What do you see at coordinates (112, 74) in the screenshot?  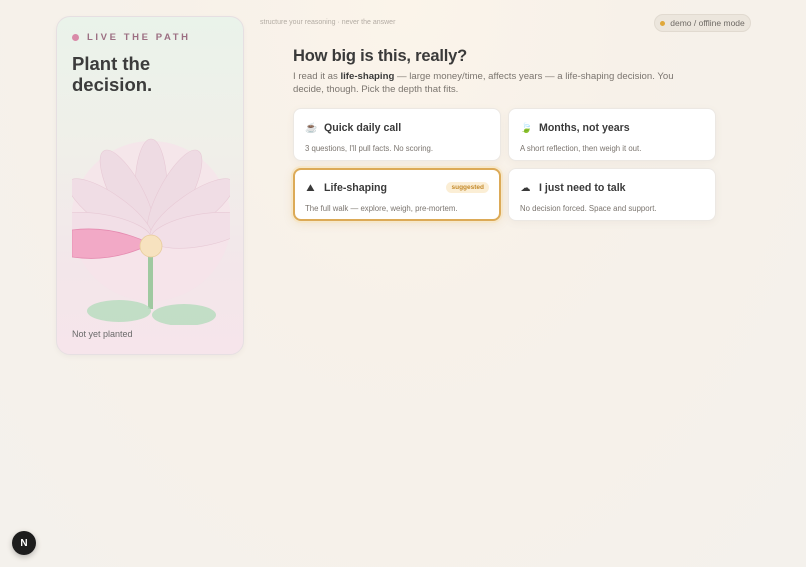 I see `card-title: Plant the decision.` at bounding box center [112, 74].